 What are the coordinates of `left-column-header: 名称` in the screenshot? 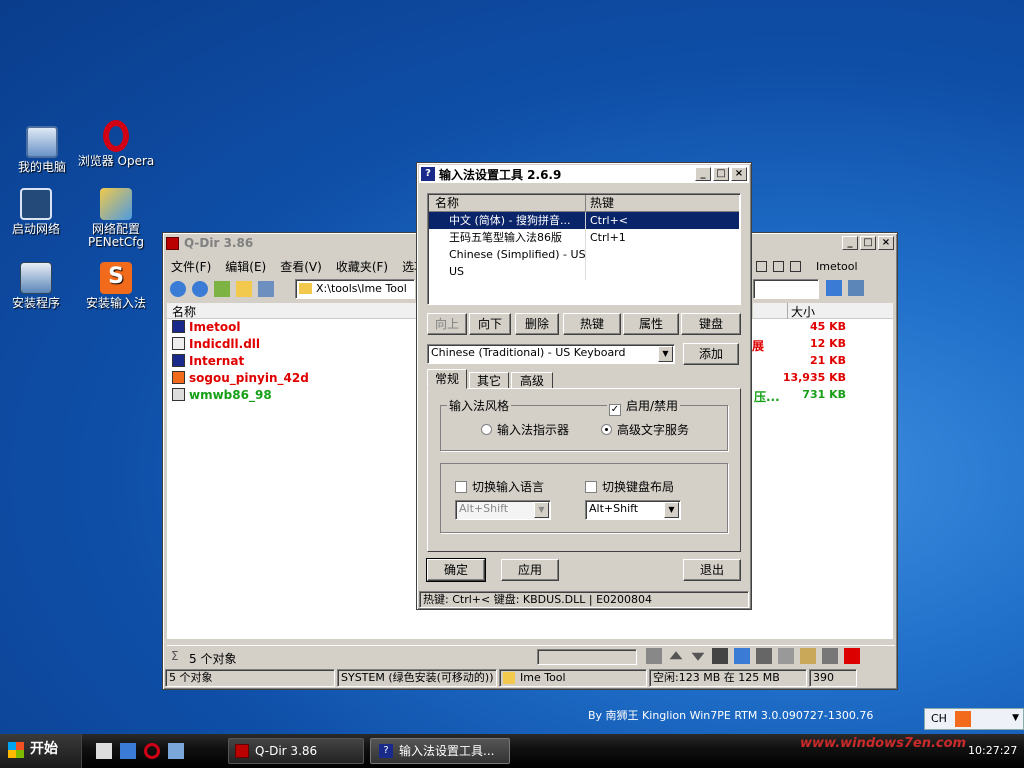 It's located at (292, 311).